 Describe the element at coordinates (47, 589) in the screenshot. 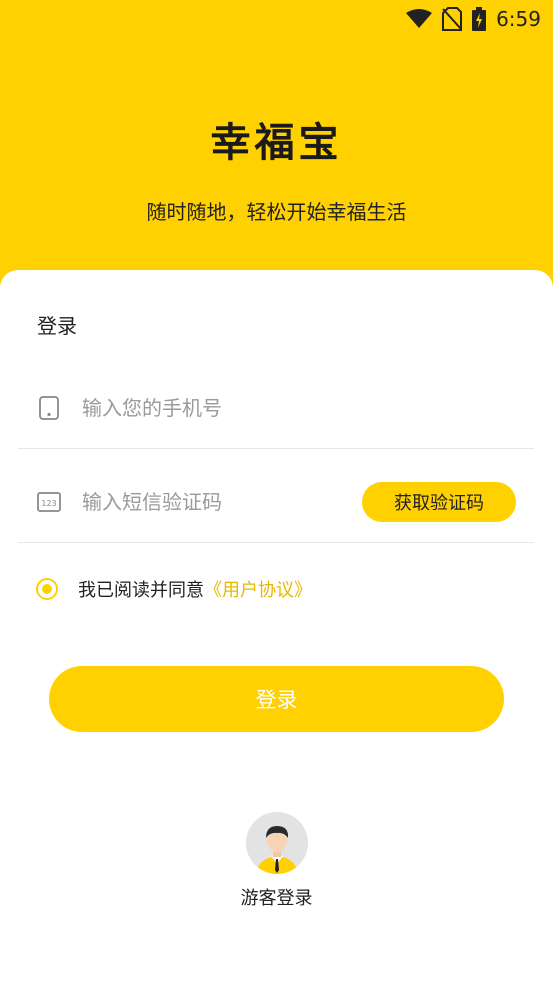

I see `agreement-radio` at that location.